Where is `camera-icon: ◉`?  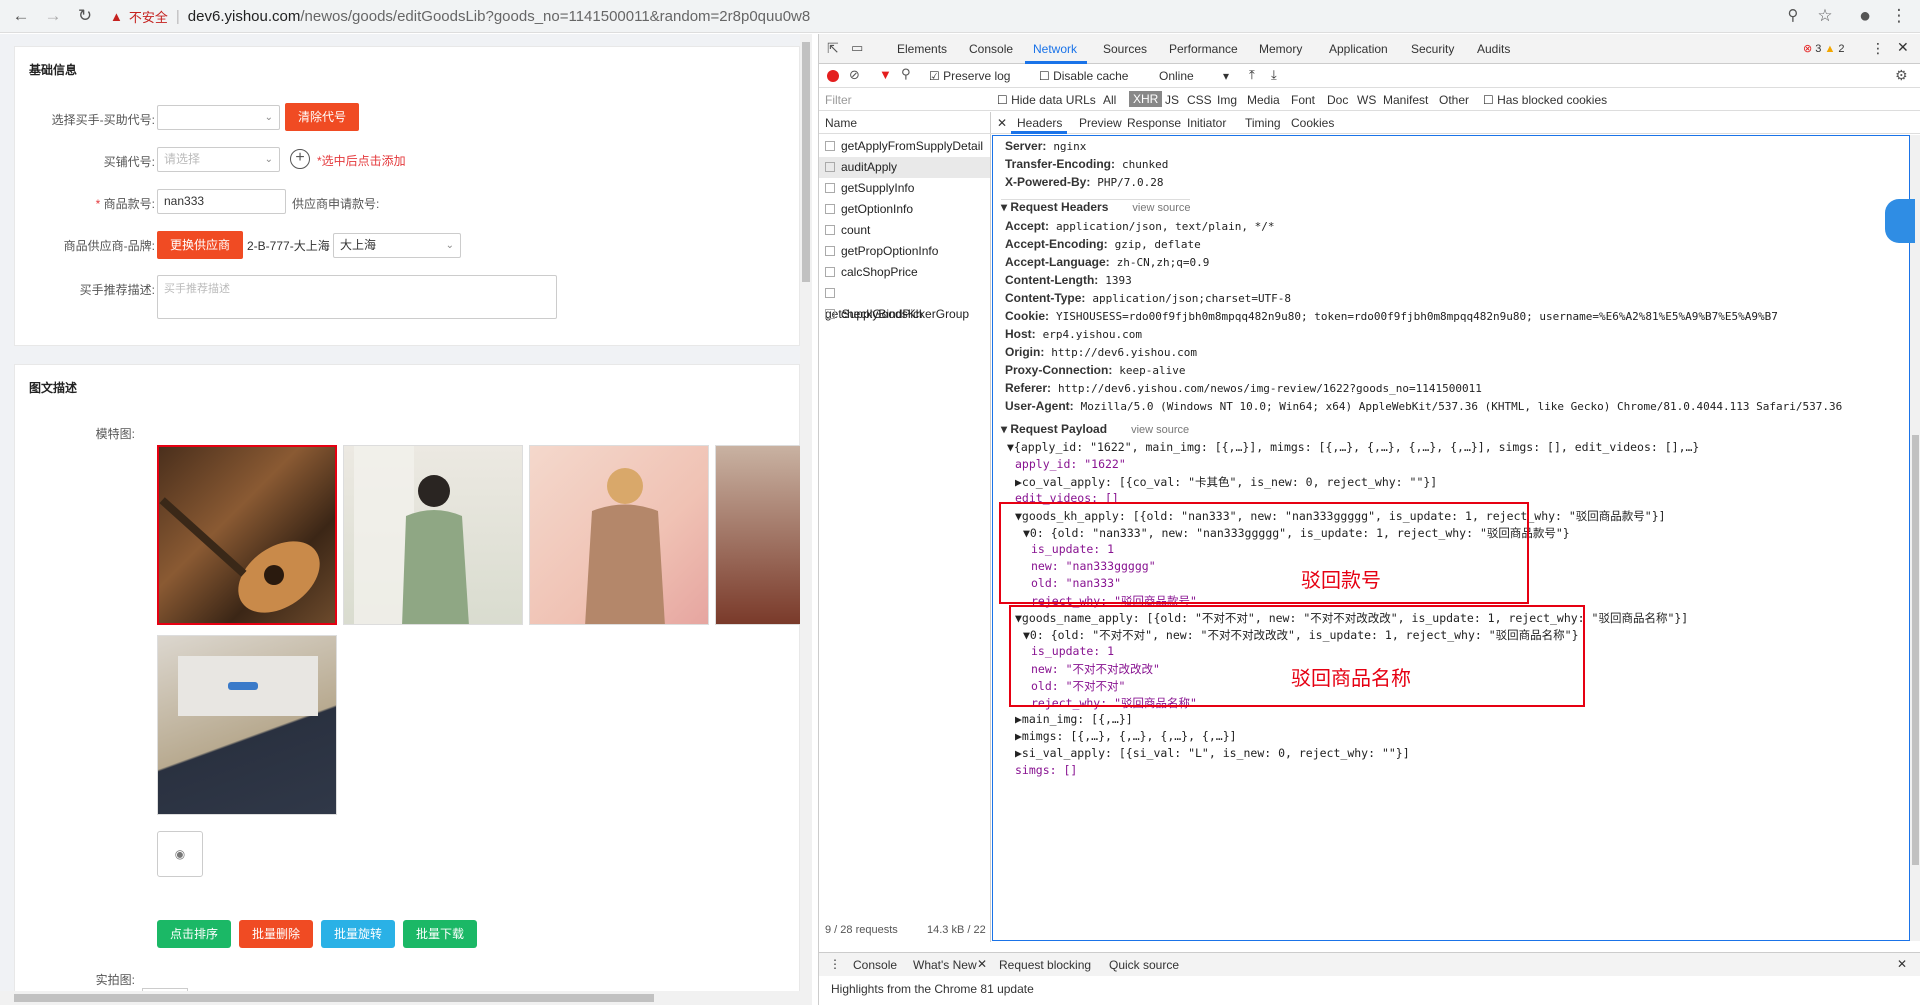 camera-icon: ◉ is located at coordinates (180, 854).